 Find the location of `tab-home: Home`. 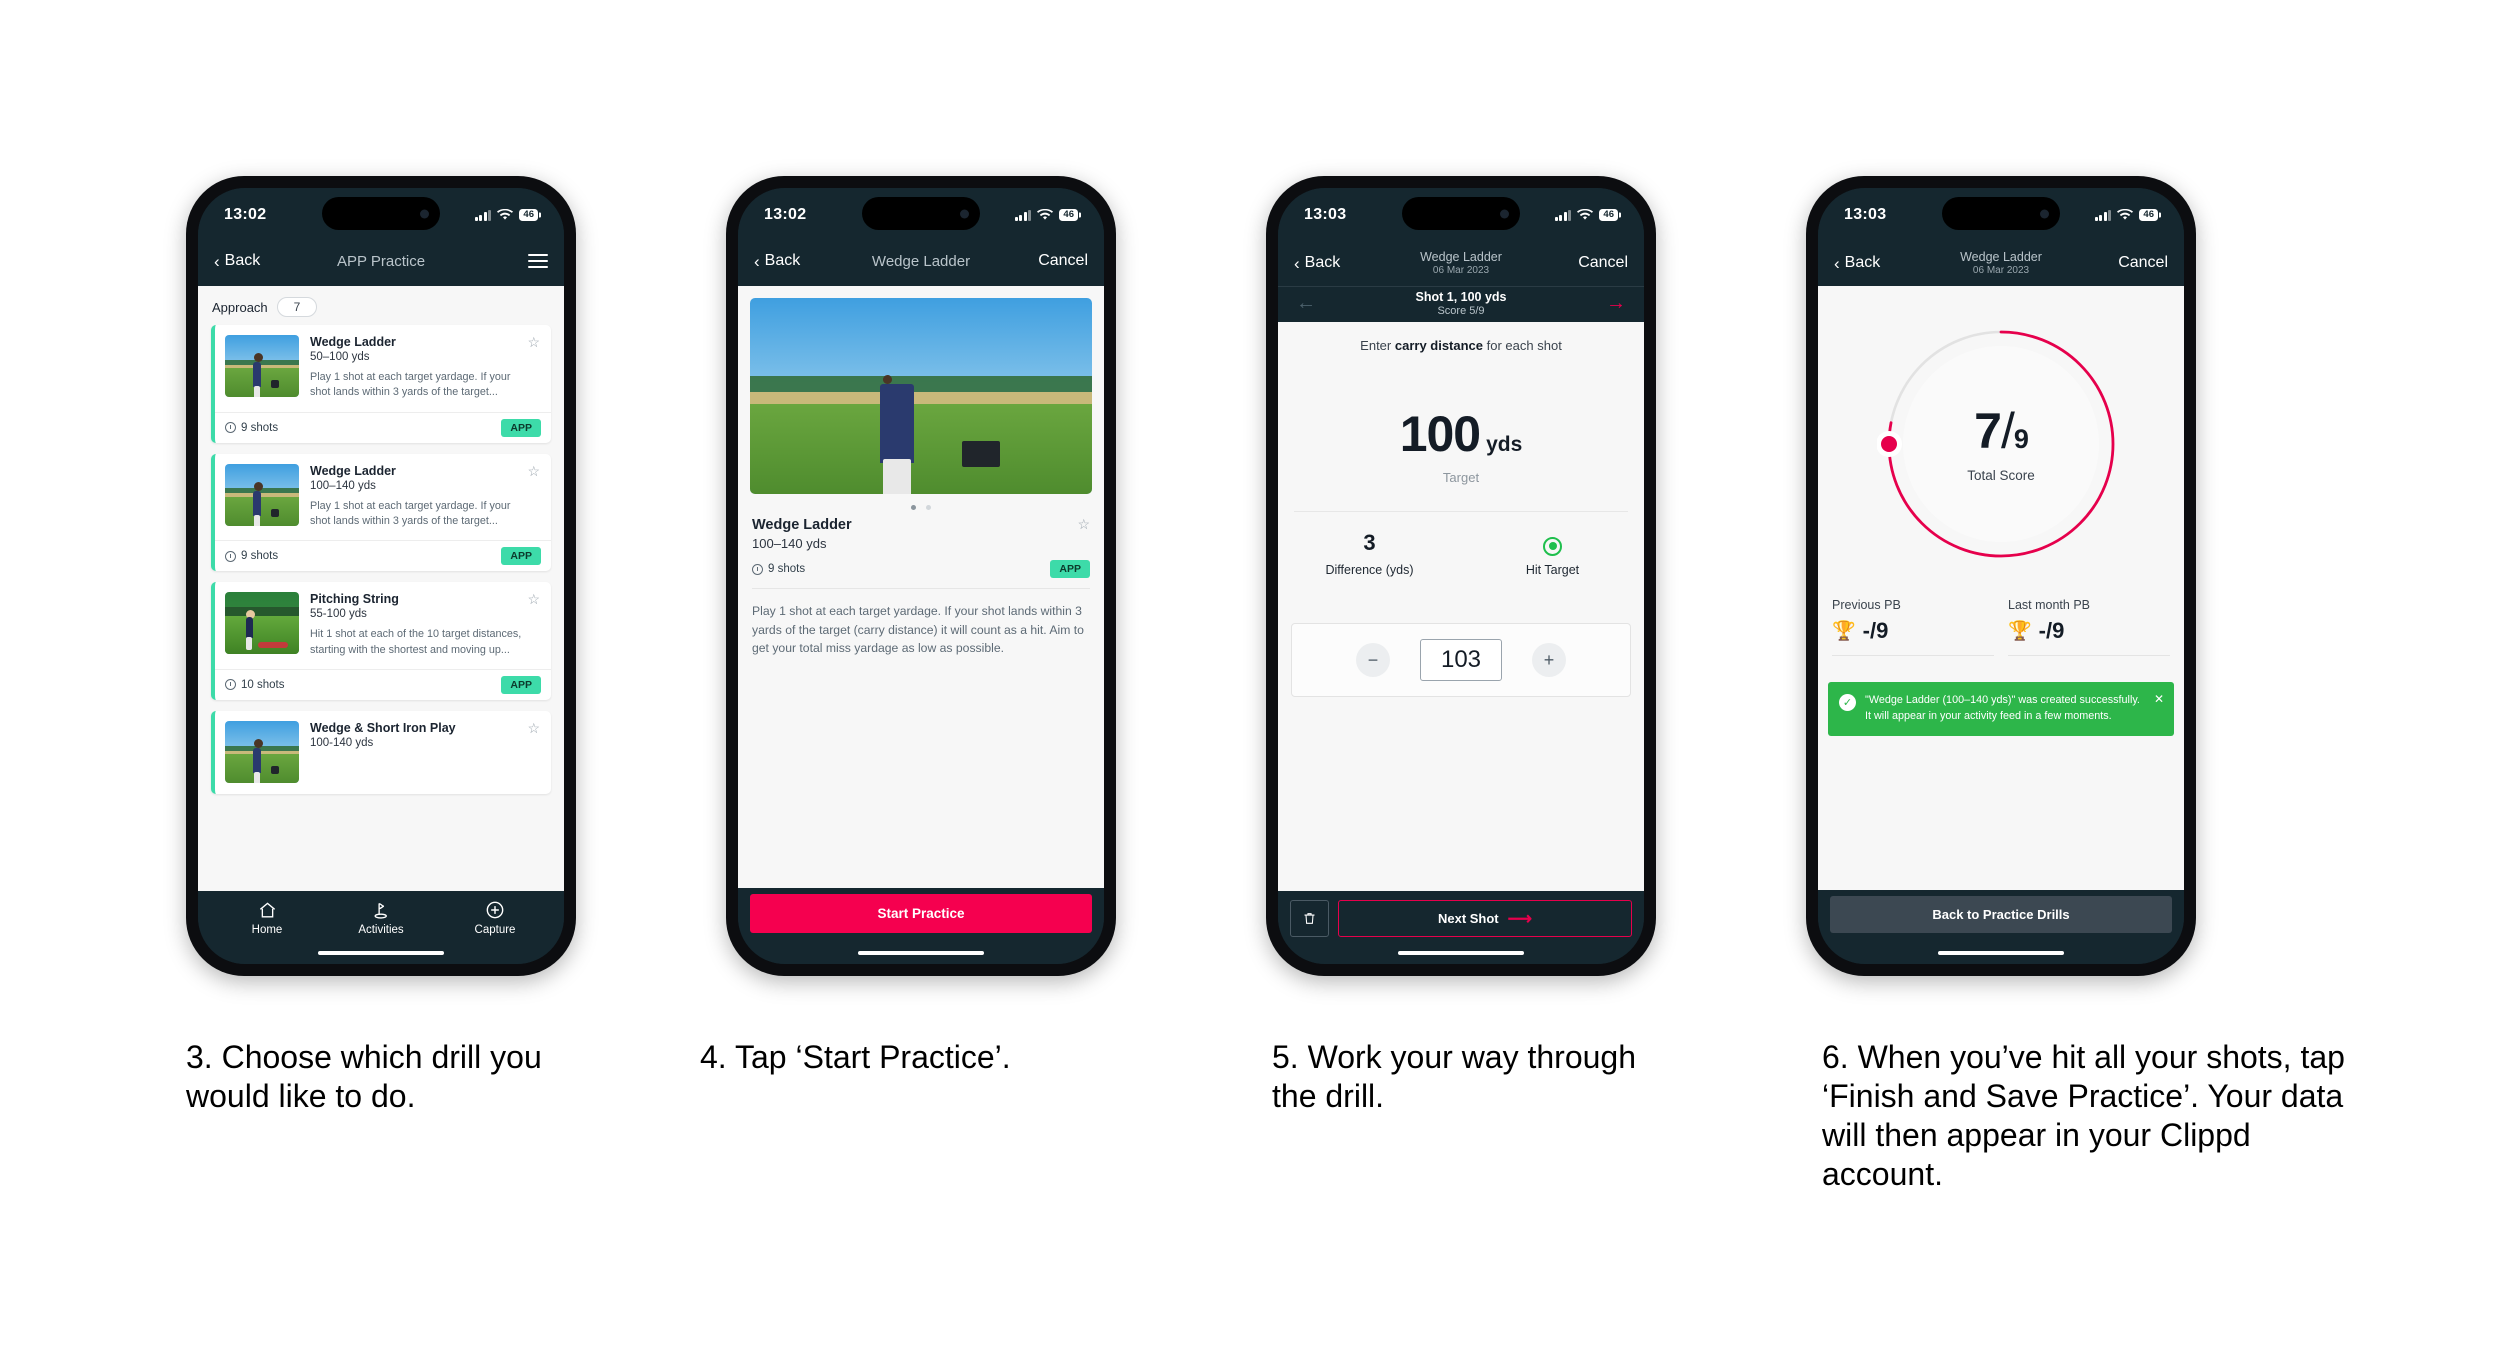

tab-home: Home is located at coordinates (267, 917).